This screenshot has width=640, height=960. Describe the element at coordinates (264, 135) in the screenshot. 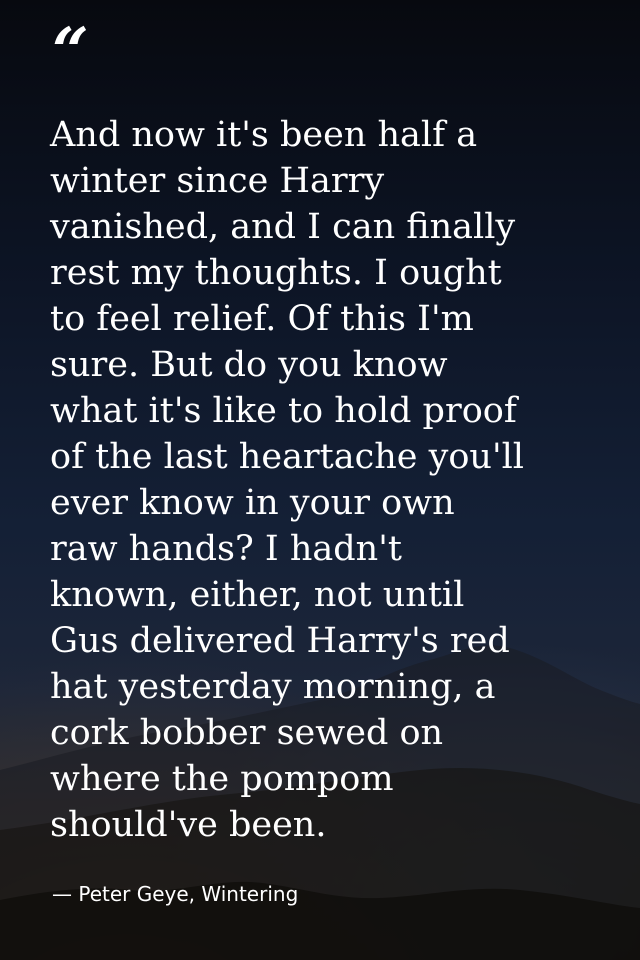

I see `quote-line: And now it's been half a` at that location.